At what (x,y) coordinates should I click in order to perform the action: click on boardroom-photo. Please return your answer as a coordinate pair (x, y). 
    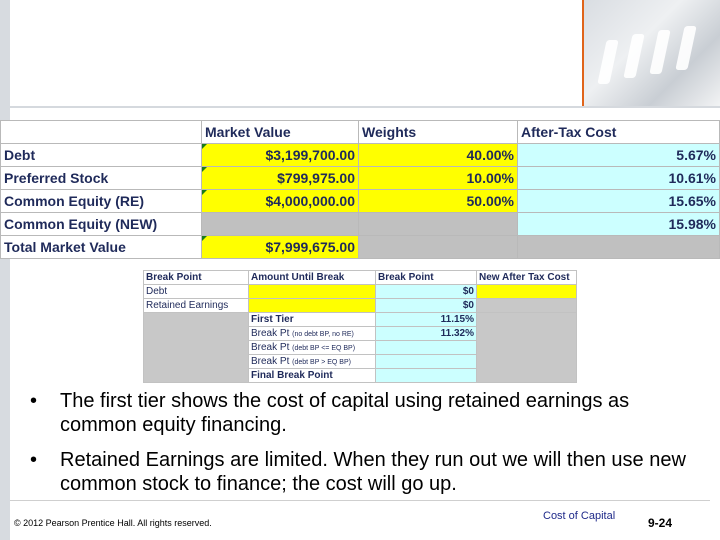
    Looking at the image, I should click on (651, 53).